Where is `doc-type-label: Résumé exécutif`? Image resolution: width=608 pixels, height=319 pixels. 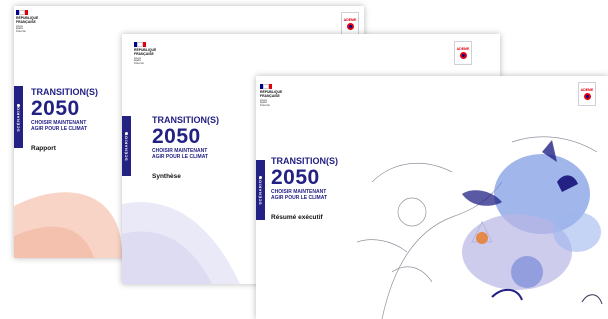 doc-type-label: Résumé exécutif is located at coordinates (297, 217).